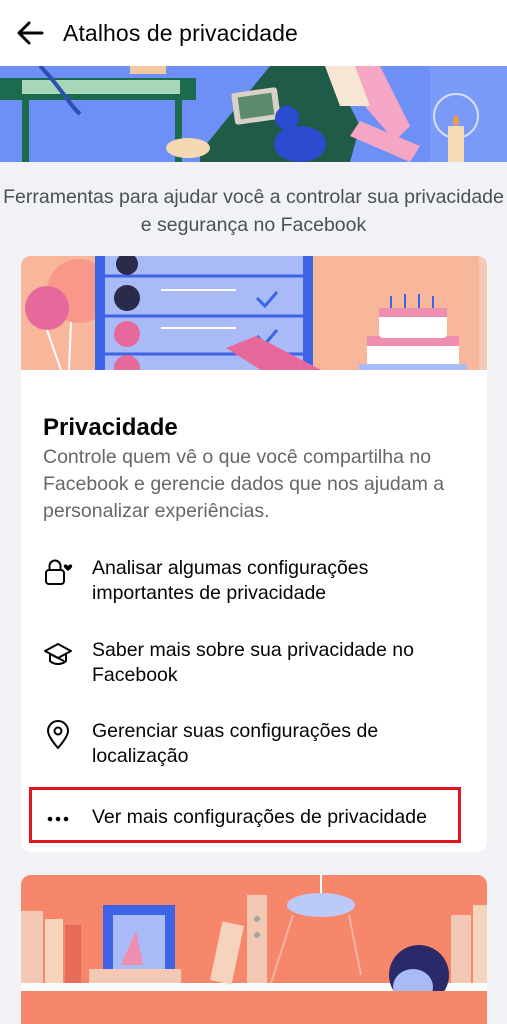  I want to click on lock-heart-icon, so click(58, 572).